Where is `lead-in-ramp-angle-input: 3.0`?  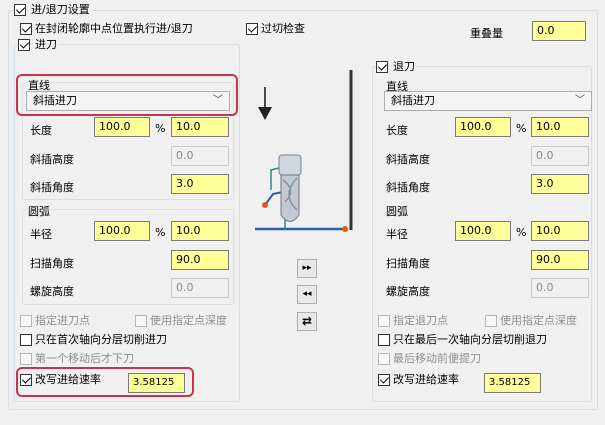 lead-in-ramp-angle-input: 3.0 is located at coordinates (200, 184).